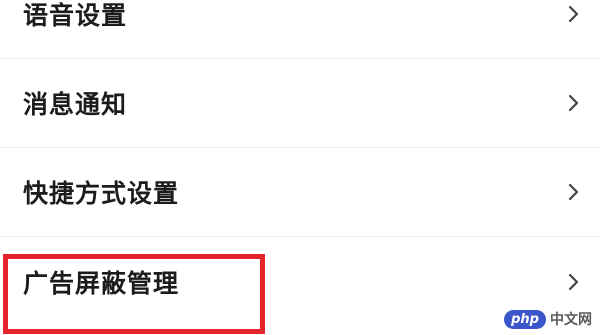 This screenshot has width=600, height=335. I want to click on watermark-text: 中文网, so click(571, 320).